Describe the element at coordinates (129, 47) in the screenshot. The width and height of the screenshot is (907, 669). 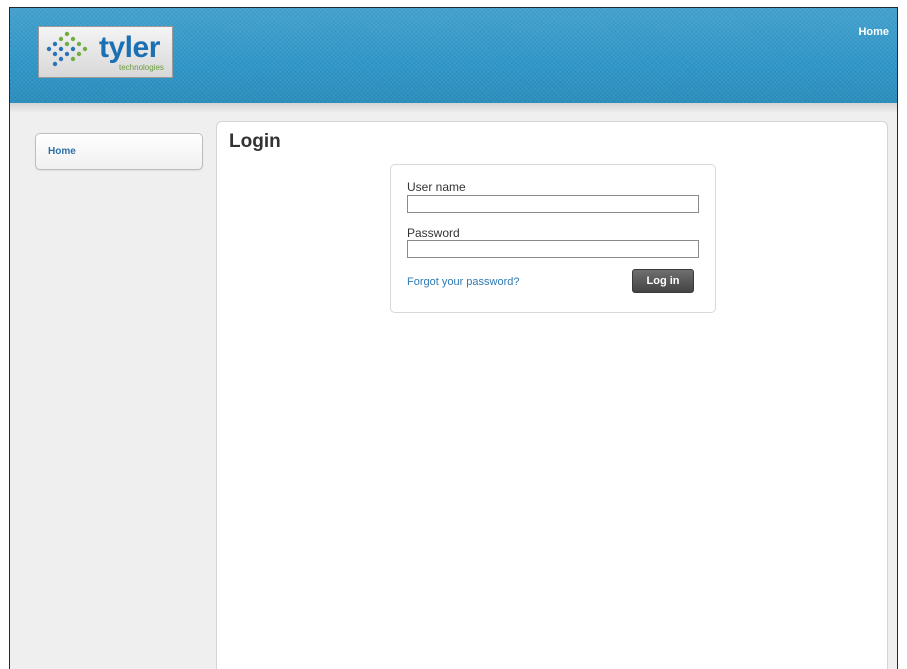
I see `logo-wordmark: tyler` at that location.